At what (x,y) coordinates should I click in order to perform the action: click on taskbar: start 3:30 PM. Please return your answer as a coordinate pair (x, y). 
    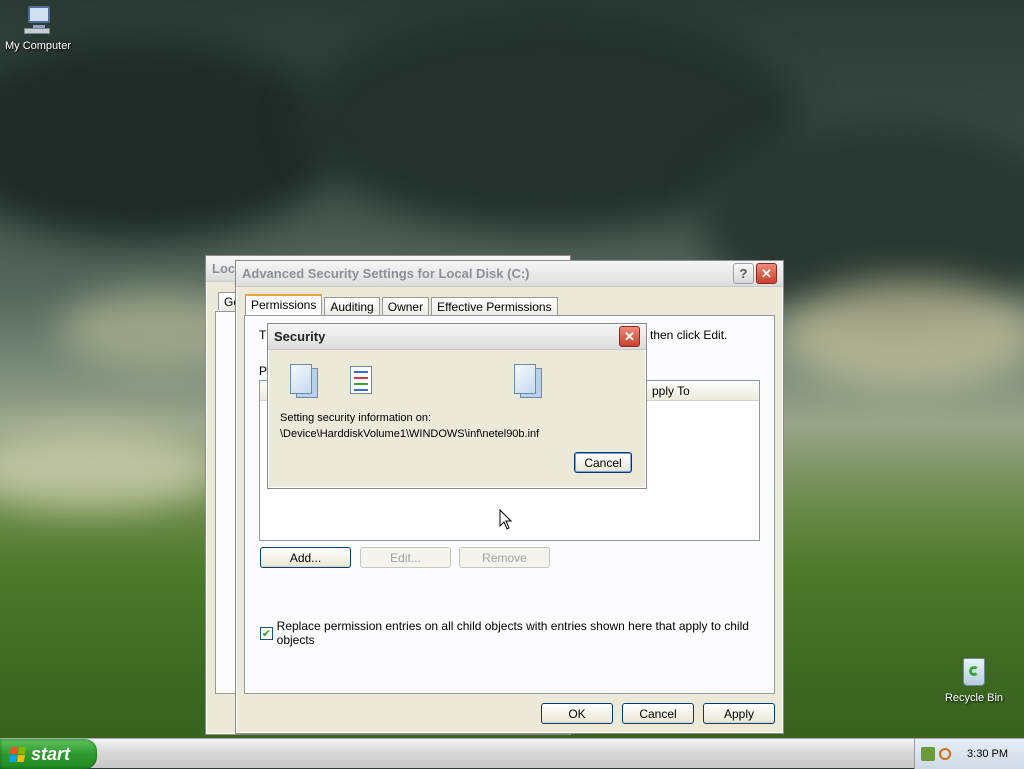
    Looking at the image, I should click on (512, 753).